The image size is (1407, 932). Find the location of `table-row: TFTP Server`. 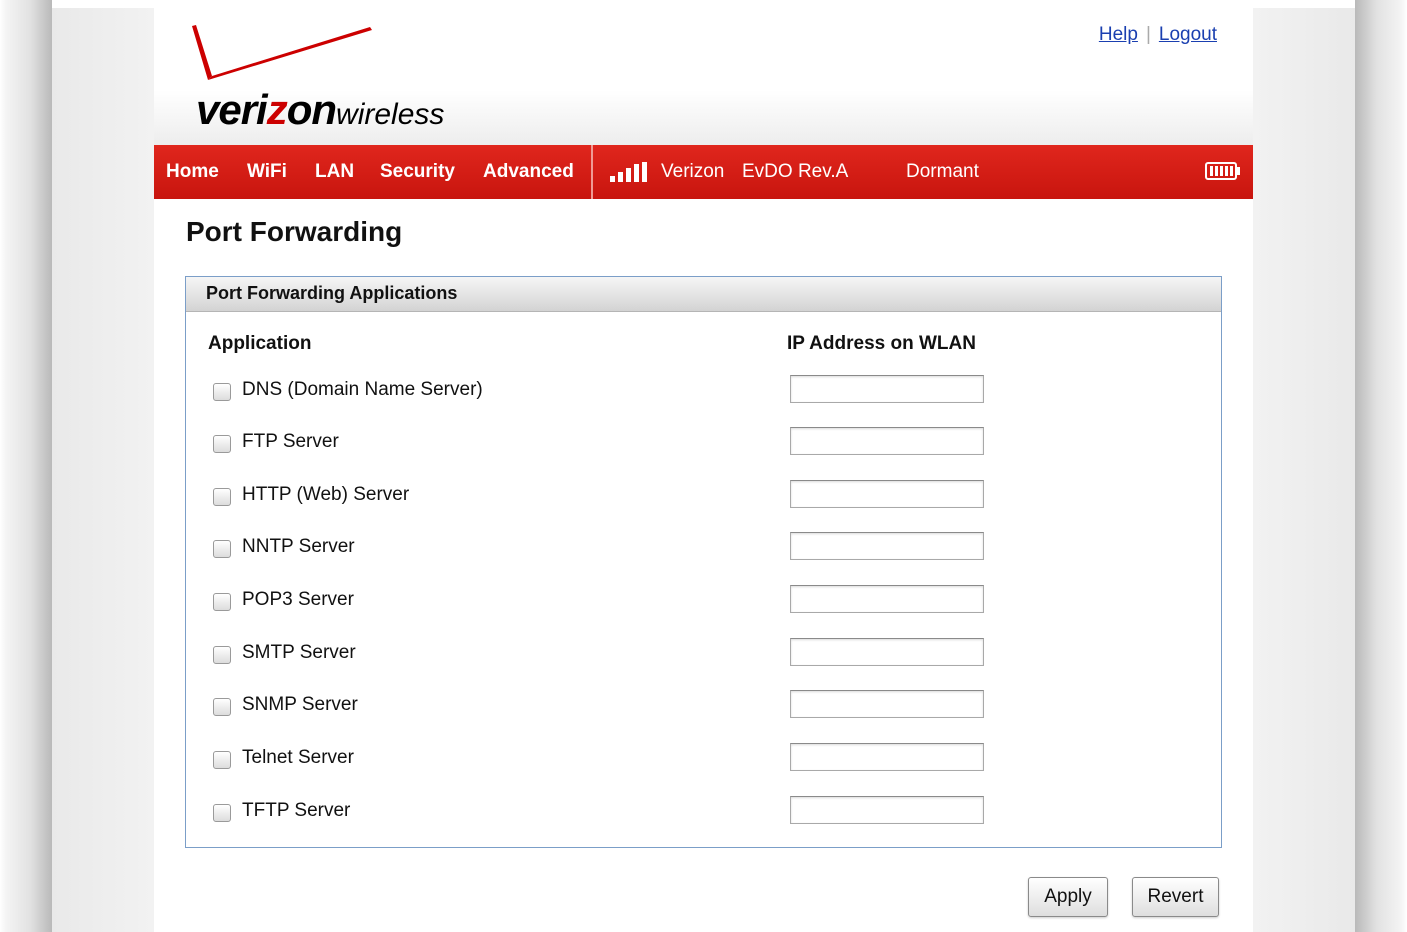

table-row: TFTP Server is located at coordinates (703, 812).